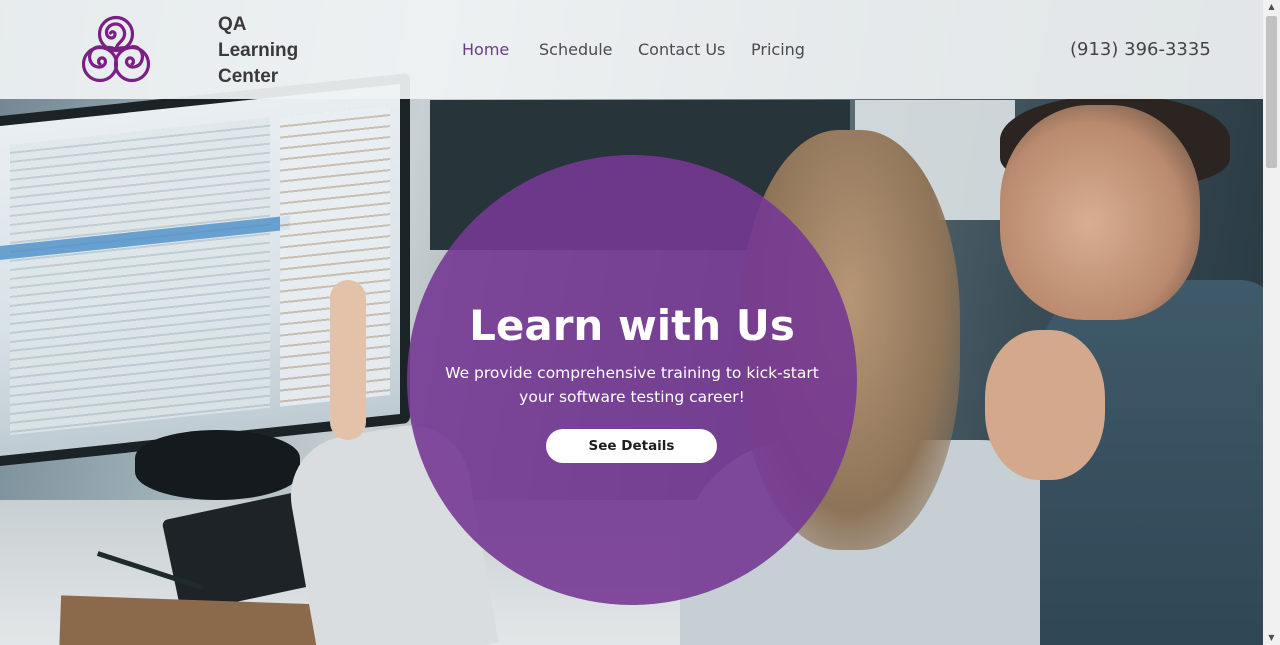  What do you see at coordinates (348, 360) in the screenshot?
I see `pointing-finger-image` at bounding box center [348, 360].